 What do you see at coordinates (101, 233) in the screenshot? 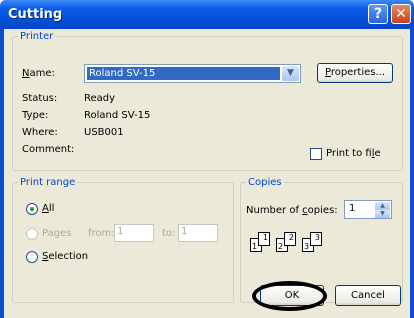
I see `from-label: from:` at bounding box center [101, 233].